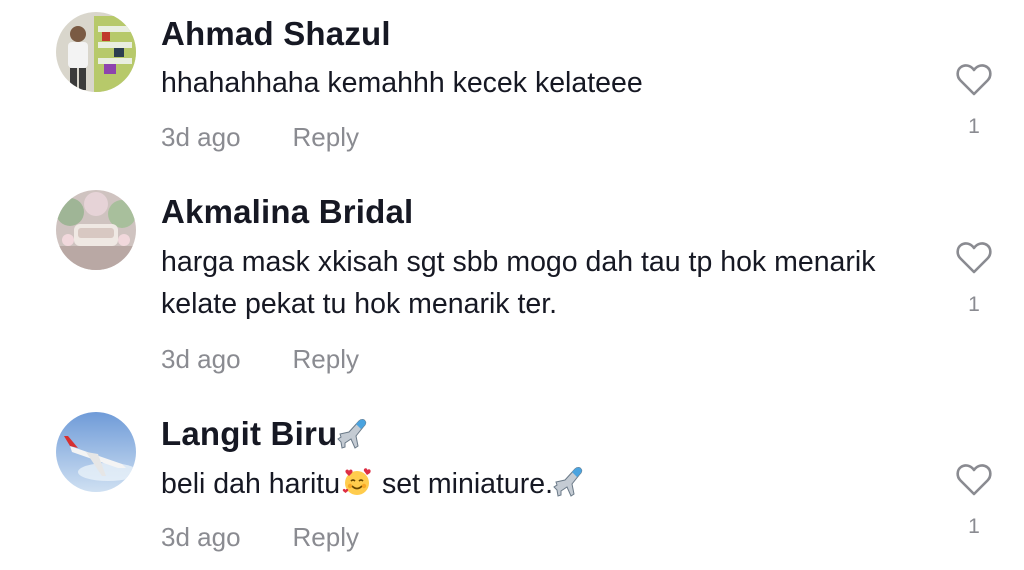  What do you see at coordinates (356, 481) in the screenshot?
I see `smiling-face-with-hearts-emoji` at bounding box center [356, 481].